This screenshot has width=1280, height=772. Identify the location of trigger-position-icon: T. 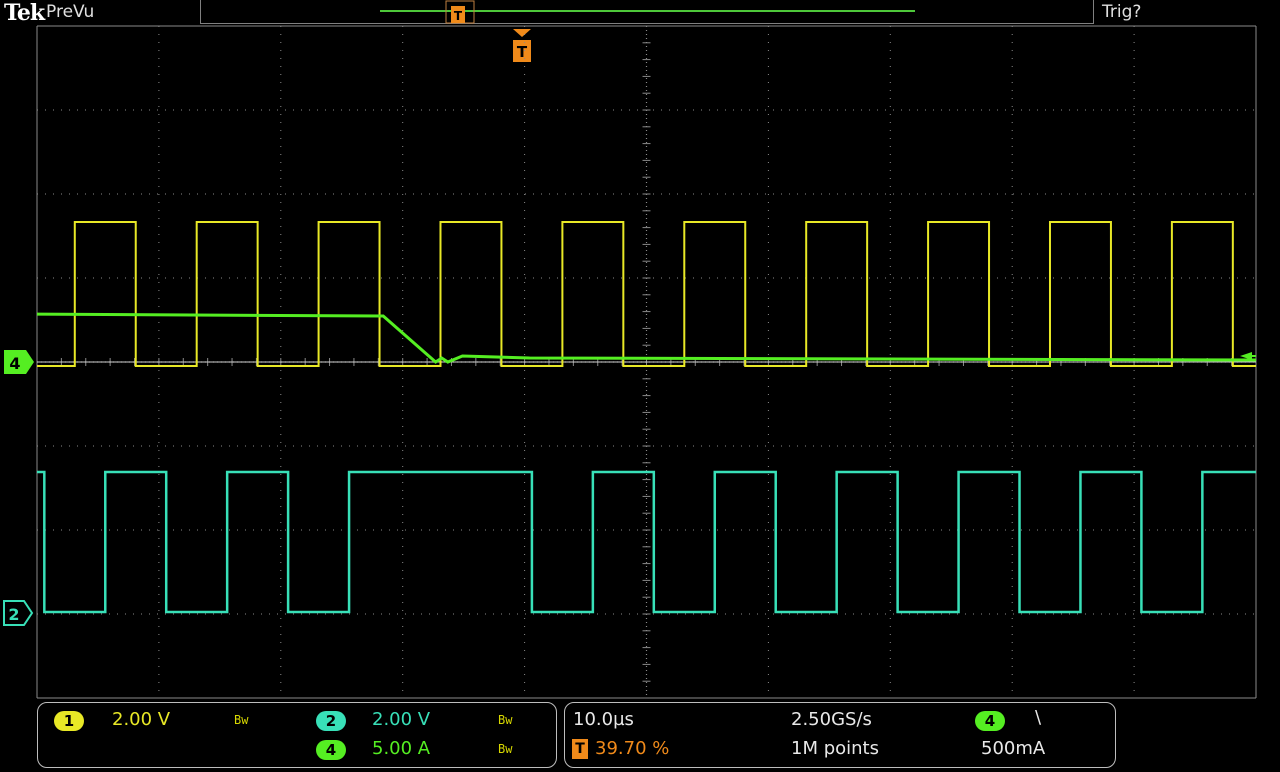
(522, 45).